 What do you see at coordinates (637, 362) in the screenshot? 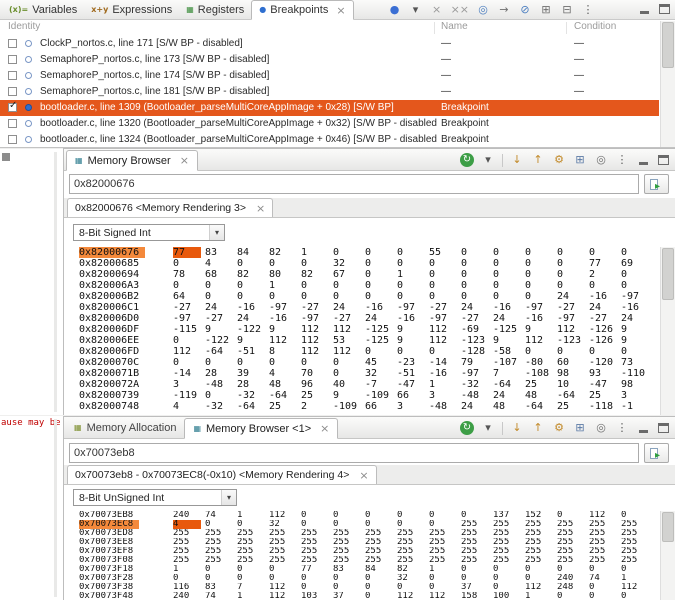
I see `memory-cell: 73` at bounding box center [637, 362].